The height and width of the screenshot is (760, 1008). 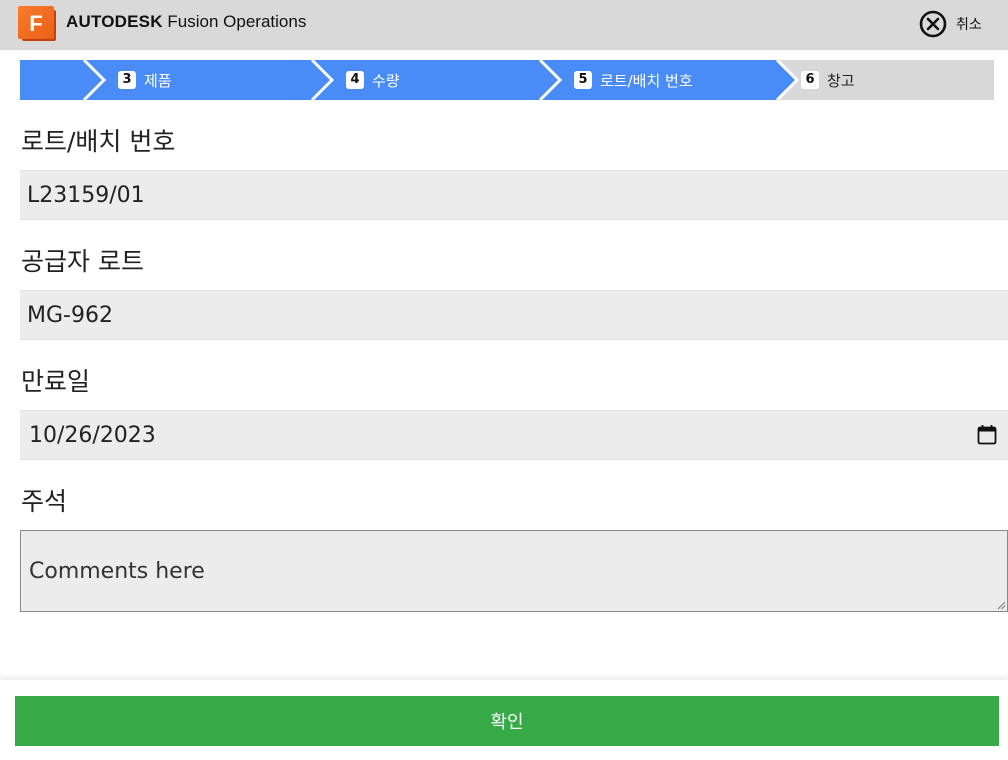 I want to click on calendar-icon, so click(x=987, y=435).